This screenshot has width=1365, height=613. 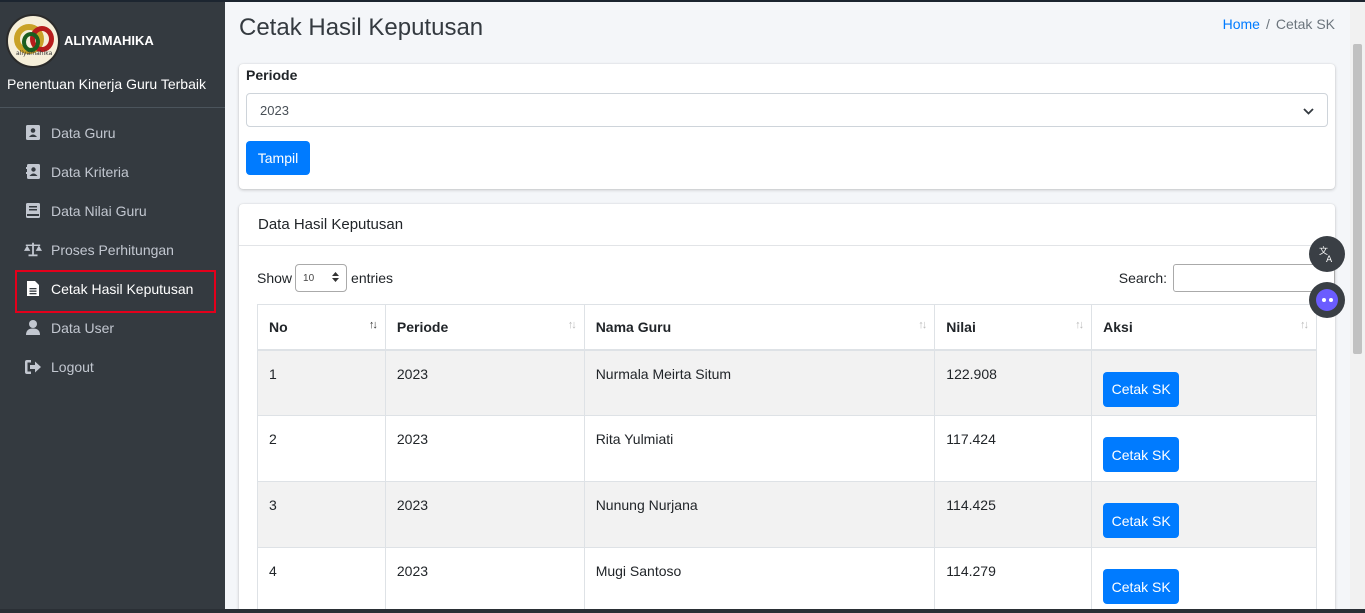 What do you see at coordinates (1013, 580) in the screenshot?
I see `cell-nilai: 114.279` at bounding box center [1013, 580].